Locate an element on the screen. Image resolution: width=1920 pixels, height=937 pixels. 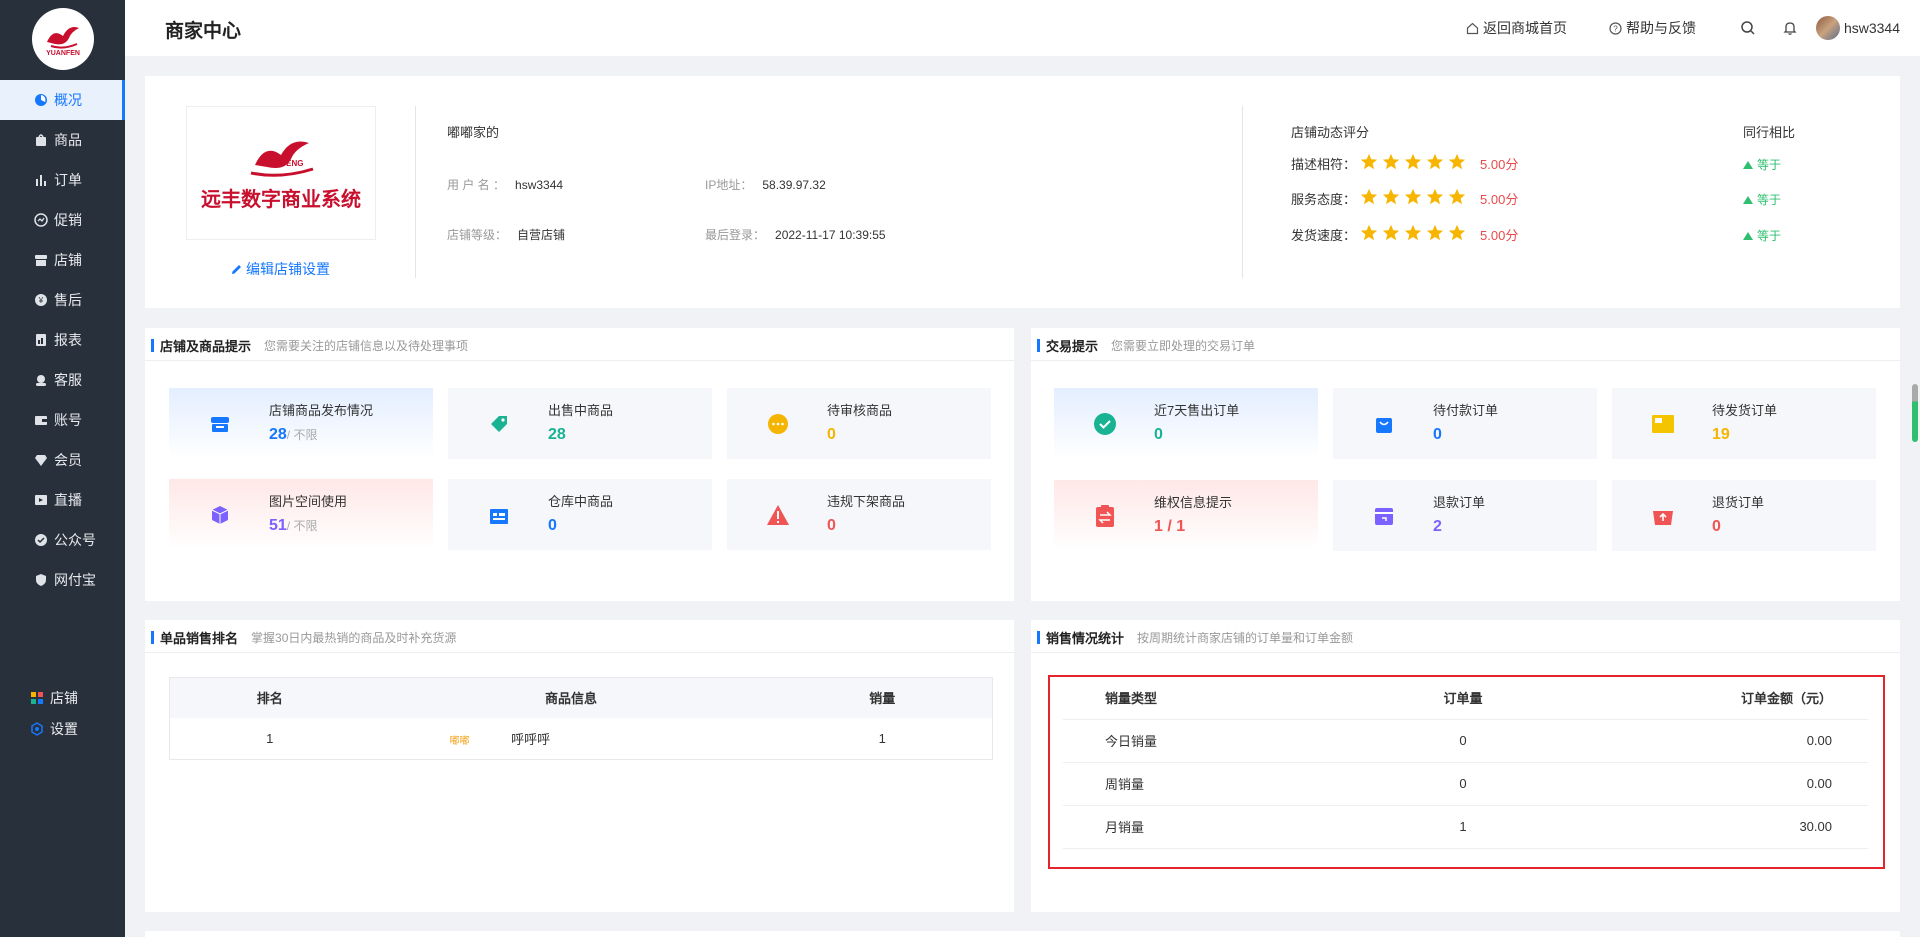
peer-comparison-title: 同行相比 is located at coordinates (1769, 132).